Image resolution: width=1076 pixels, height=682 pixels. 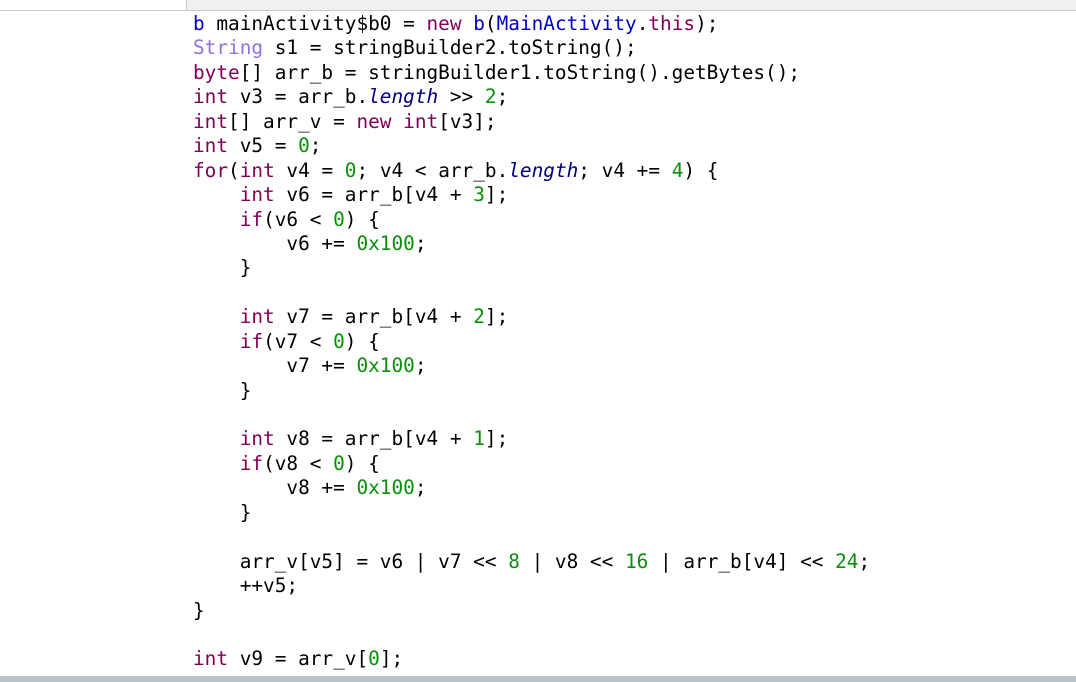 What do you see at coordinates (531, 97) in the screenshot?
I see `code-line: int v3 = arr_b.length >> 2;` at bounding box center [531, 97].